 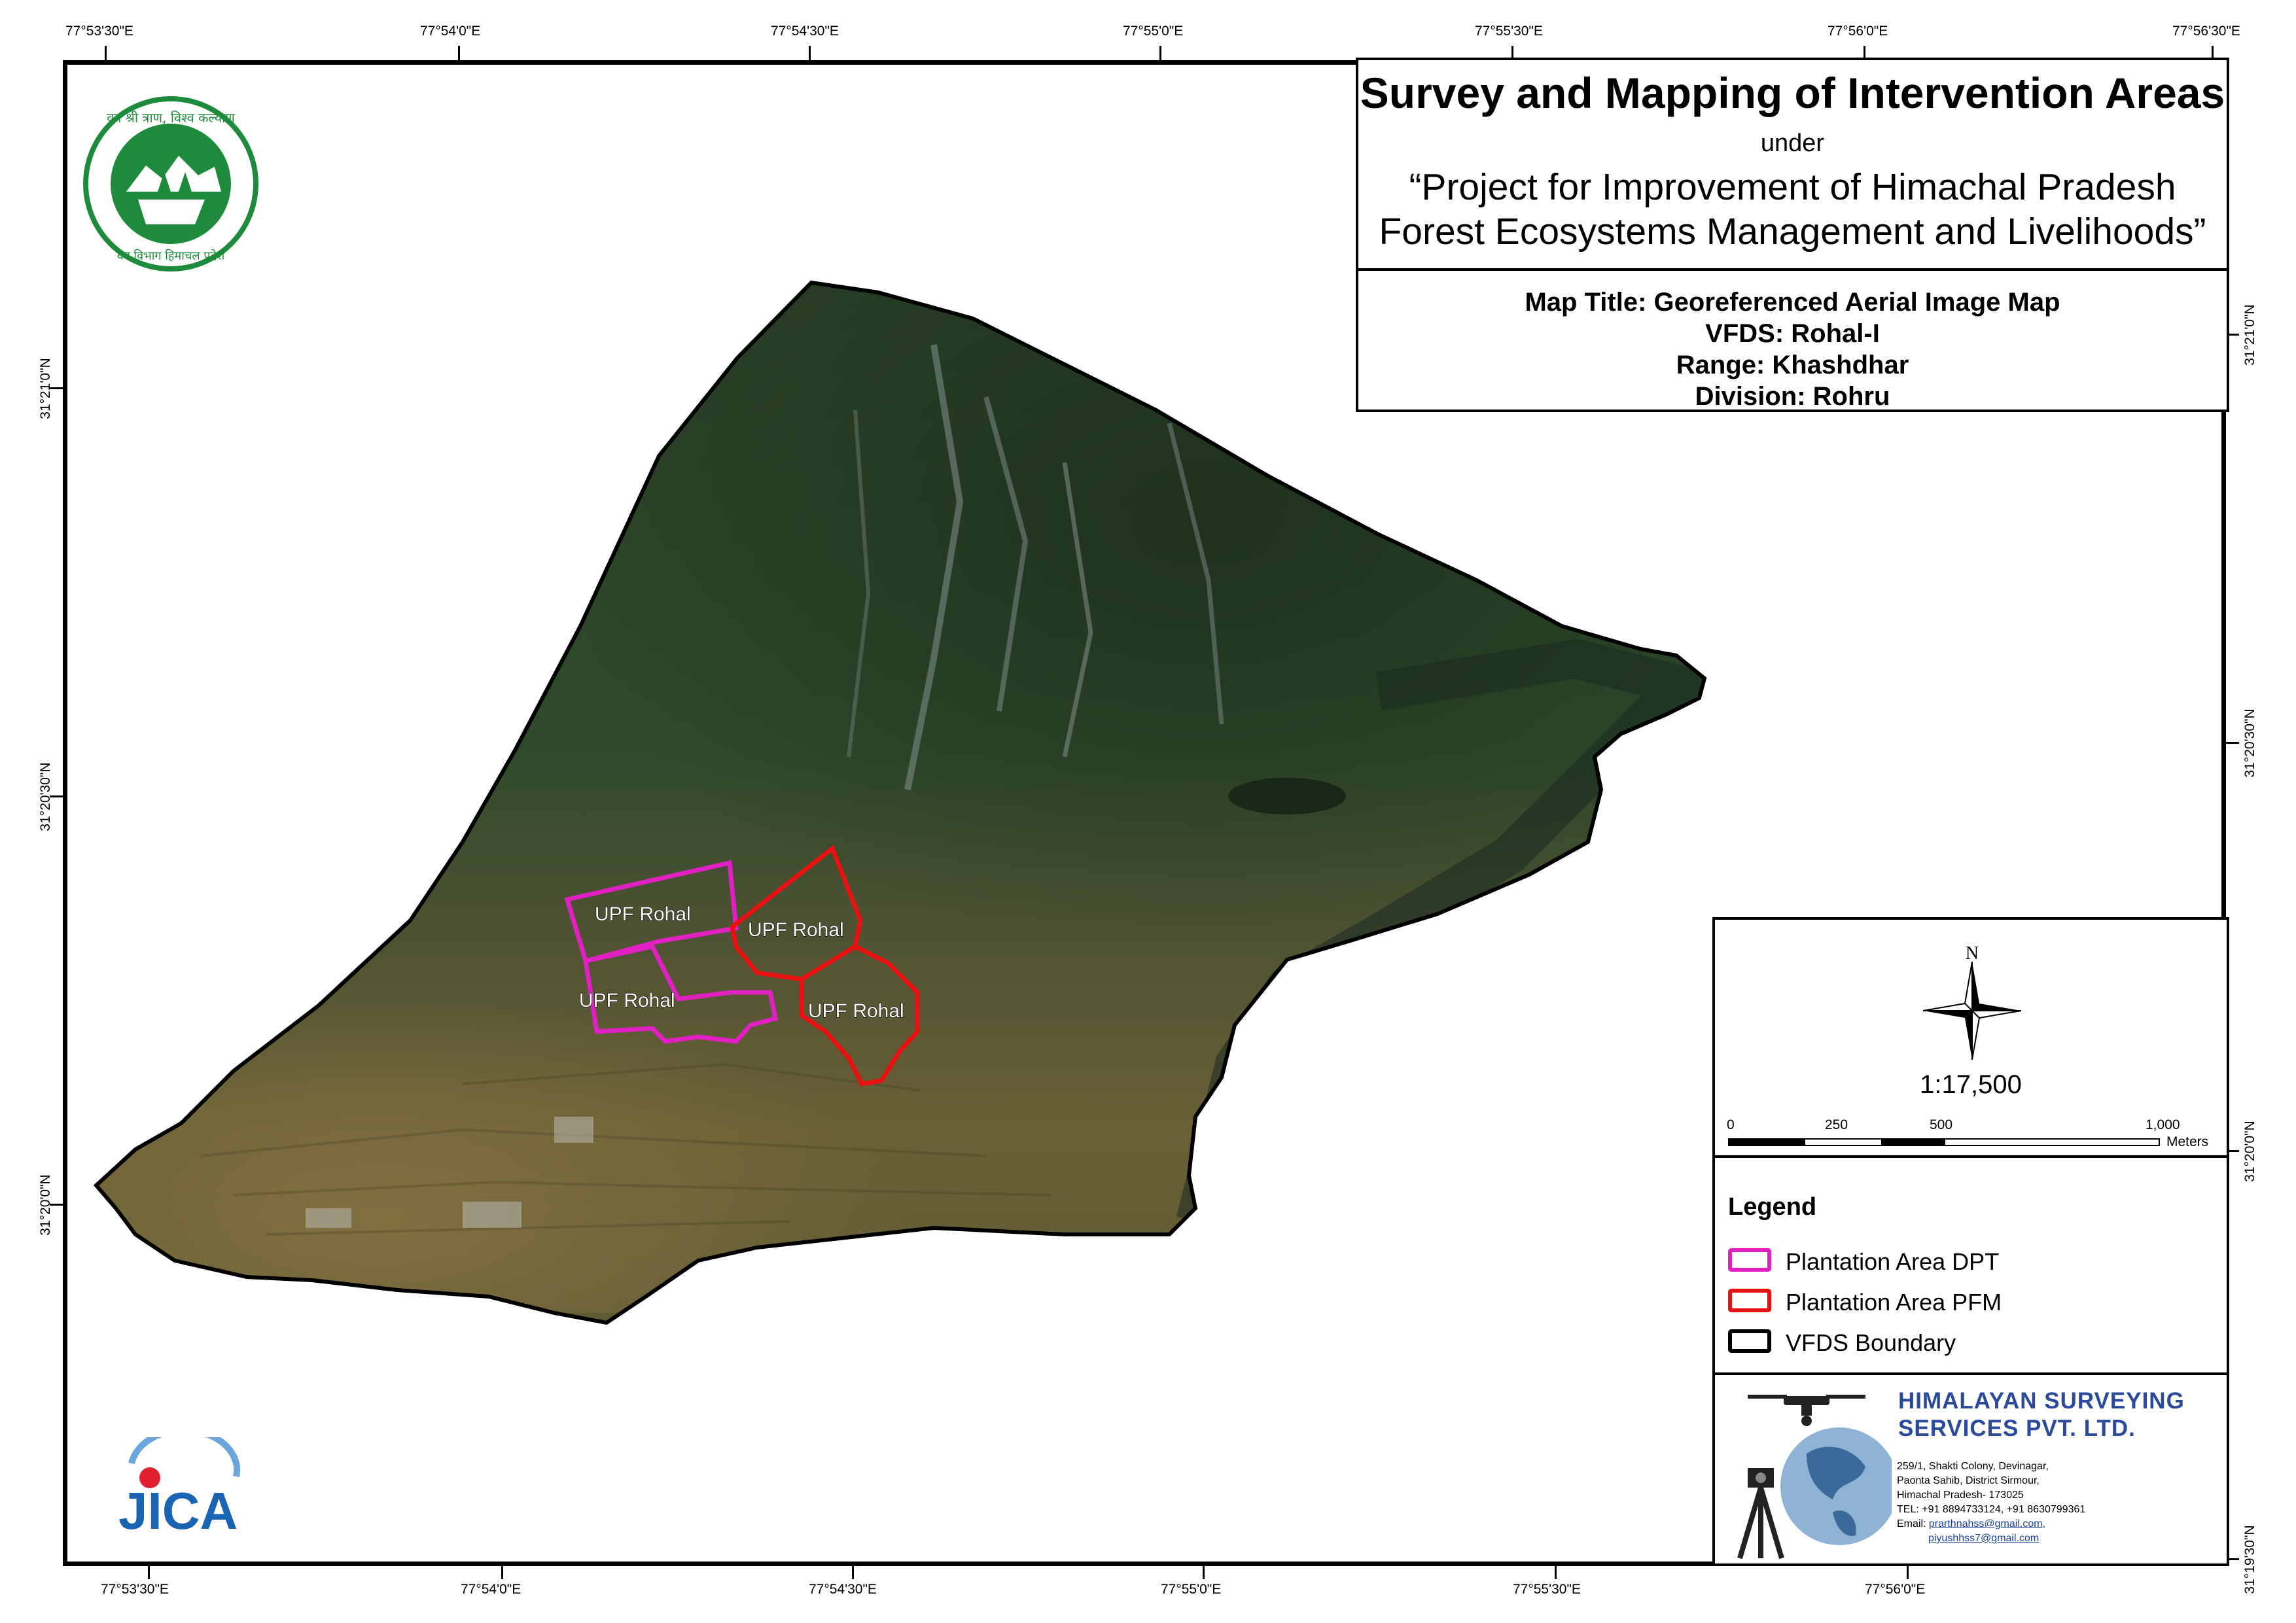 I want to click on coord-bottom-5: 77°55'30"E, so click(x=1547, y=1590).